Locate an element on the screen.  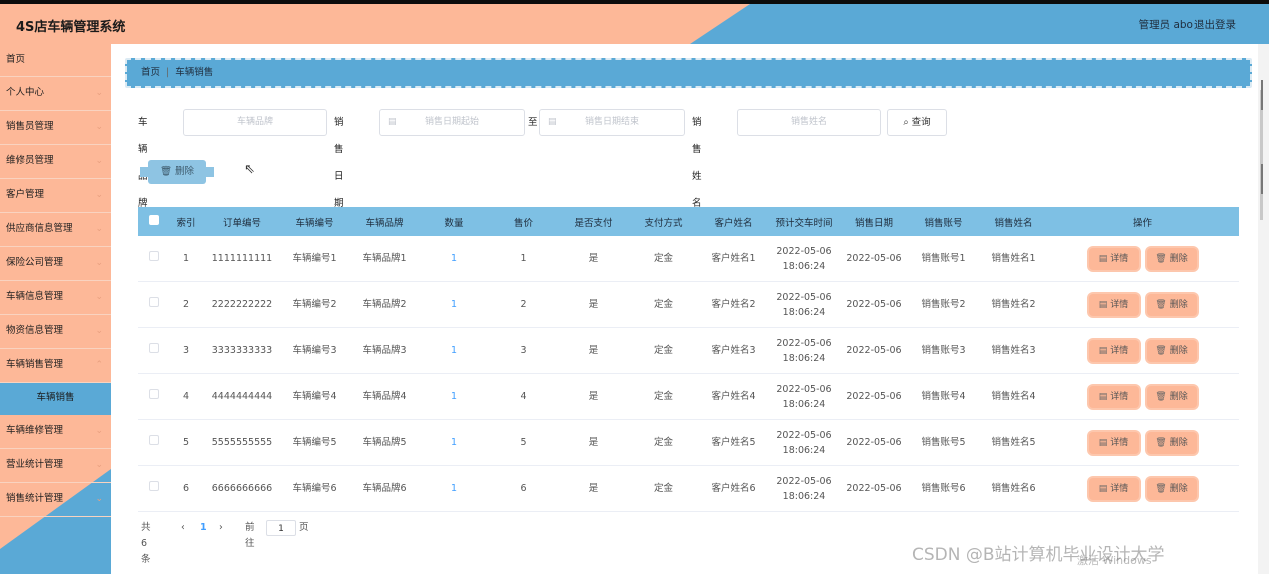
sidebar-item-supplier: 供应商信息管理 ⌄ is located at coordinates (55, 230).